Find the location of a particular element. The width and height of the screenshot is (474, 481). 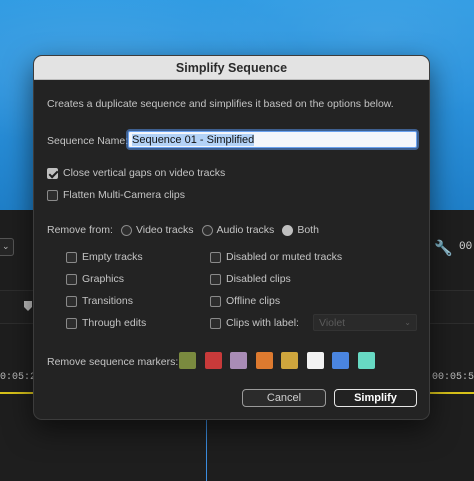

sequence-name-input: Sequence 01 - Simplified is located at coordinates (272, 139).